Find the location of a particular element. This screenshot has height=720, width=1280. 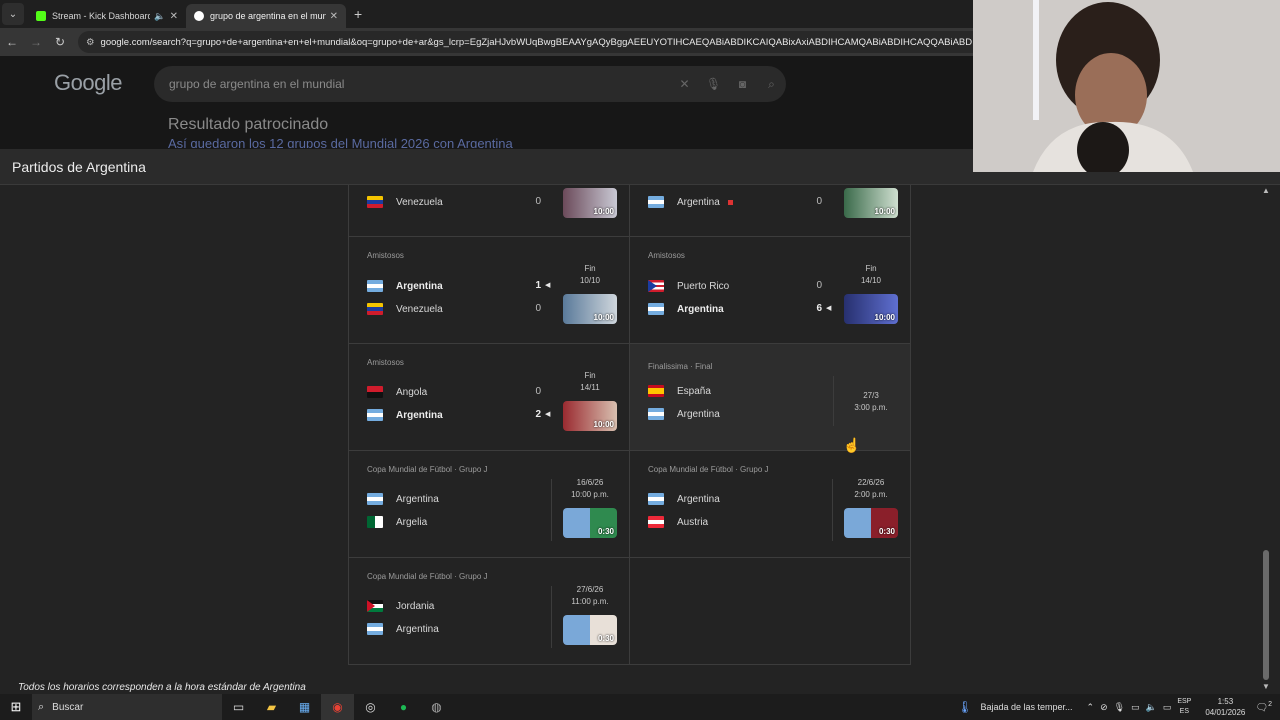

thermometer-icon: 🌡 is located at coordinates (965, 707).